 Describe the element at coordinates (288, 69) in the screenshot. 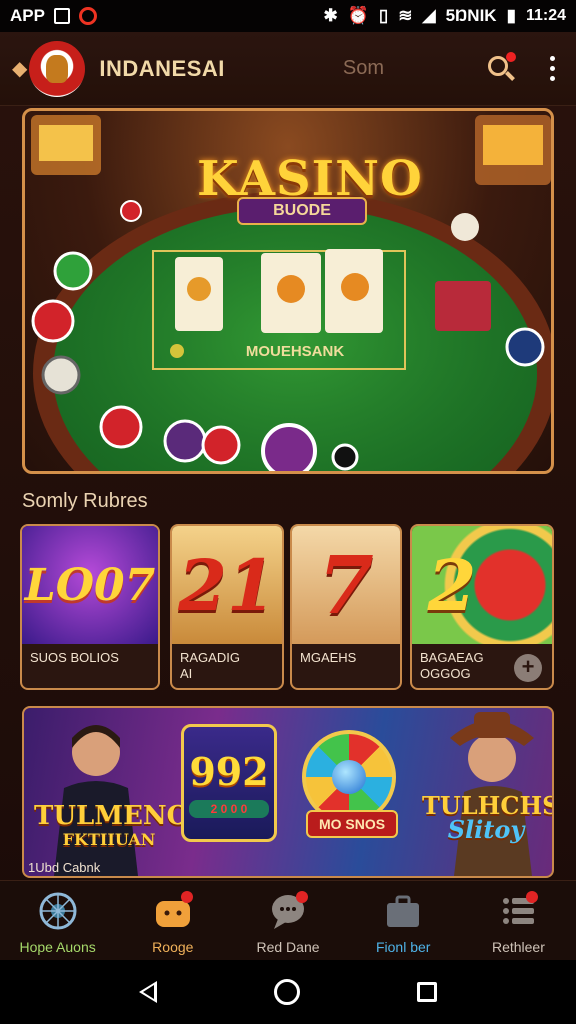

I see `app-header: ◆ INDANESAI Som` at that location.